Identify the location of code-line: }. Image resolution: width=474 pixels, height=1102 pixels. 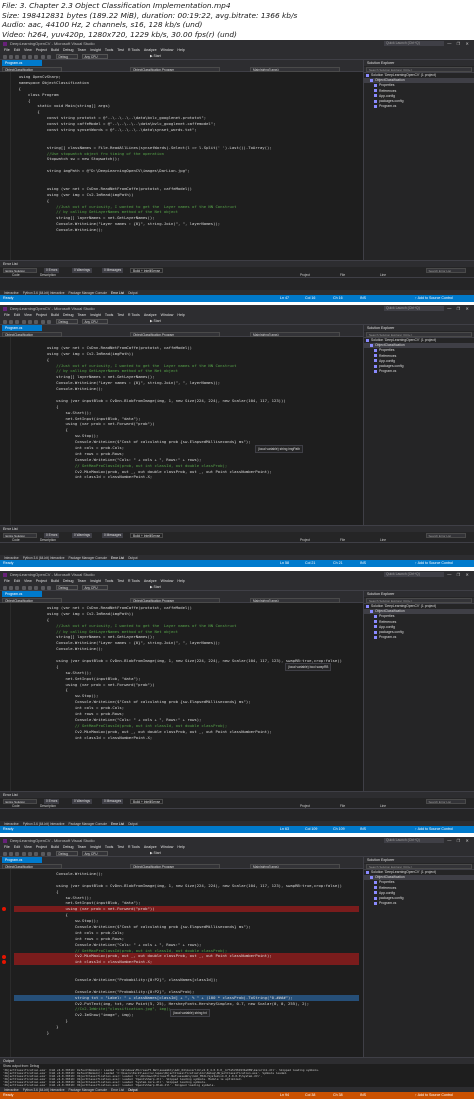
(186, 1033).